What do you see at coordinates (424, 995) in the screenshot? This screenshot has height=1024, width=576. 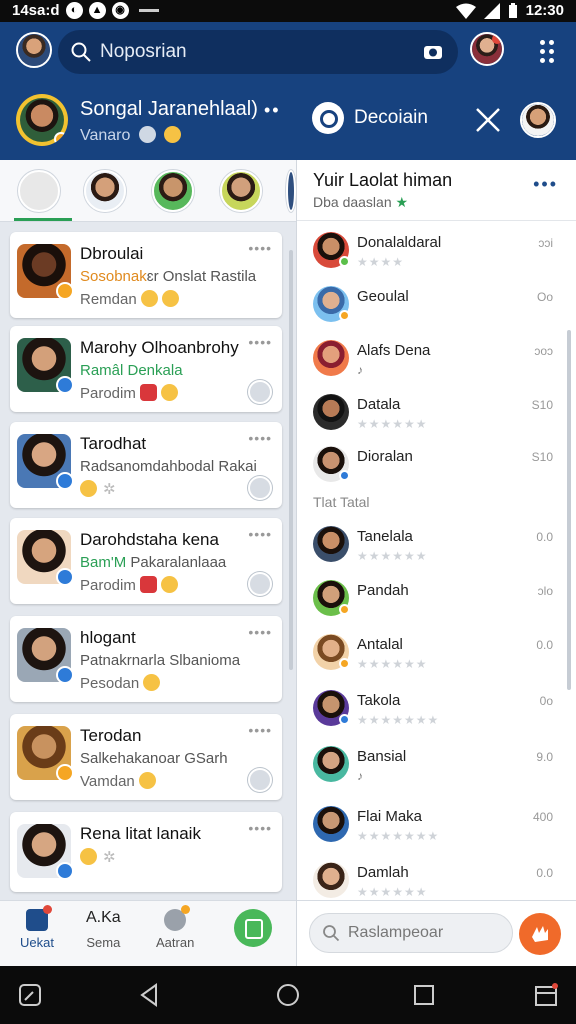 I see `recents-icon` at bounding box center [424, 995].